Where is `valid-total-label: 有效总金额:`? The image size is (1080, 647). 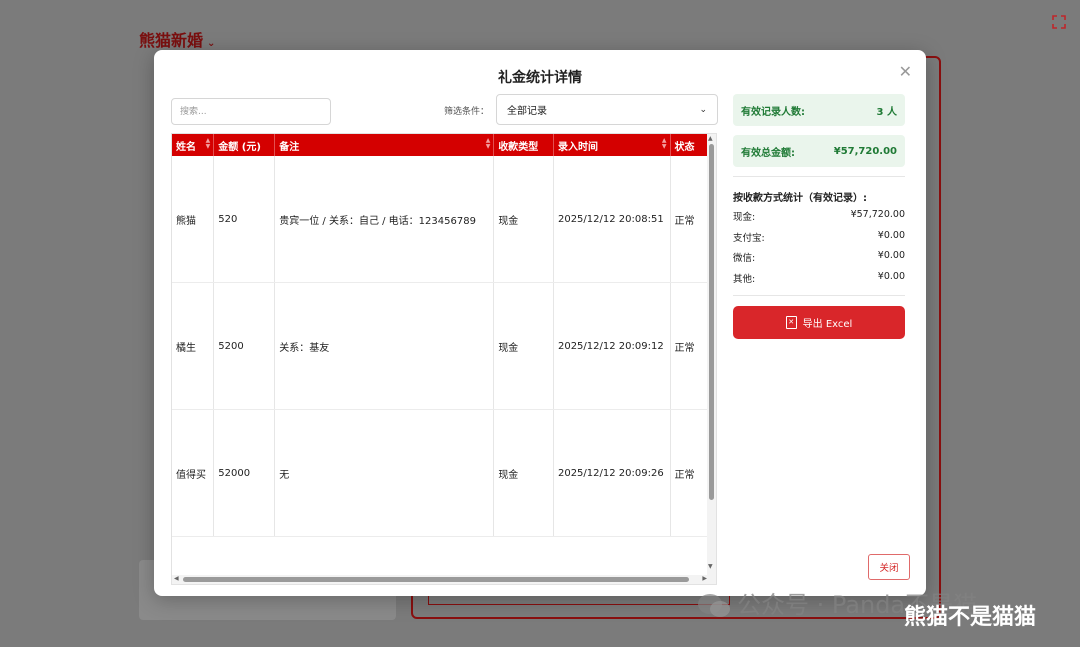 valid-total-label: 有效总金额: is located at coordinates (768, 153).